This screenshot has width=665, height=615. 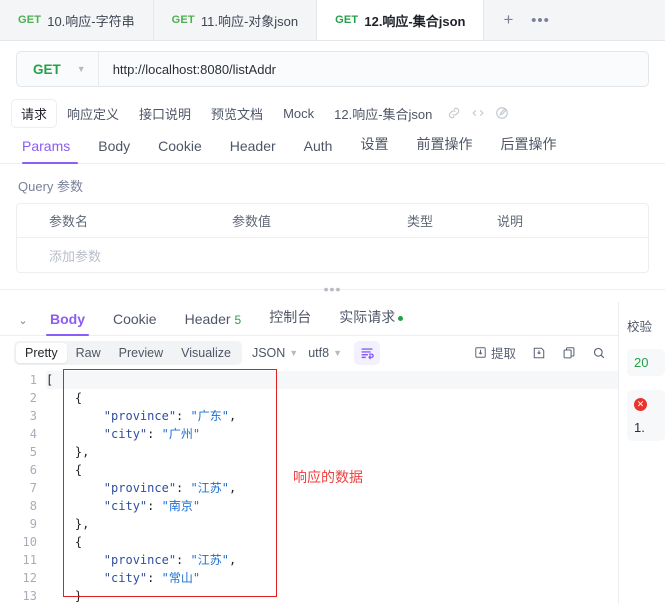 What do you see at coordinates (33, 380) in the screenshot?
I see `line-number: 1` at bounding box center [33, 380].